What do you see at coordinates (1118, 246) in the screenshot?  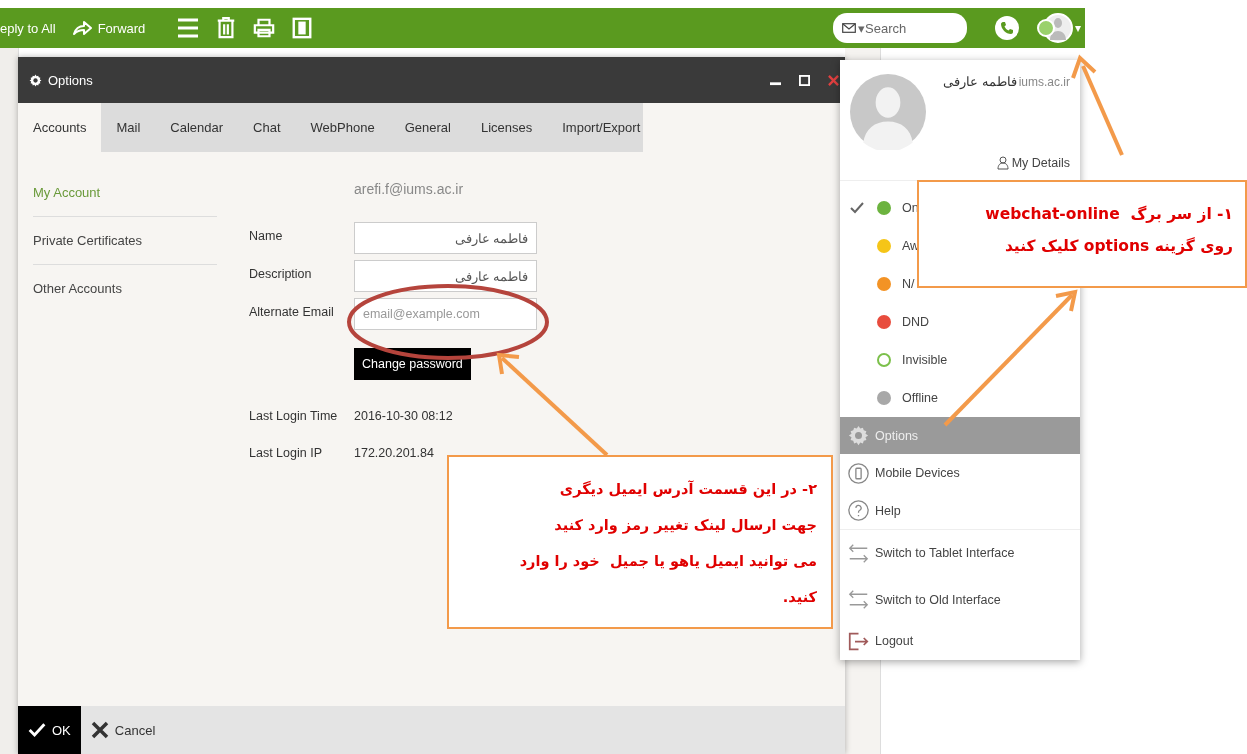 I see `callout-text: روی گزینه options کلیک کنید` at bounding box center [1118, 246].